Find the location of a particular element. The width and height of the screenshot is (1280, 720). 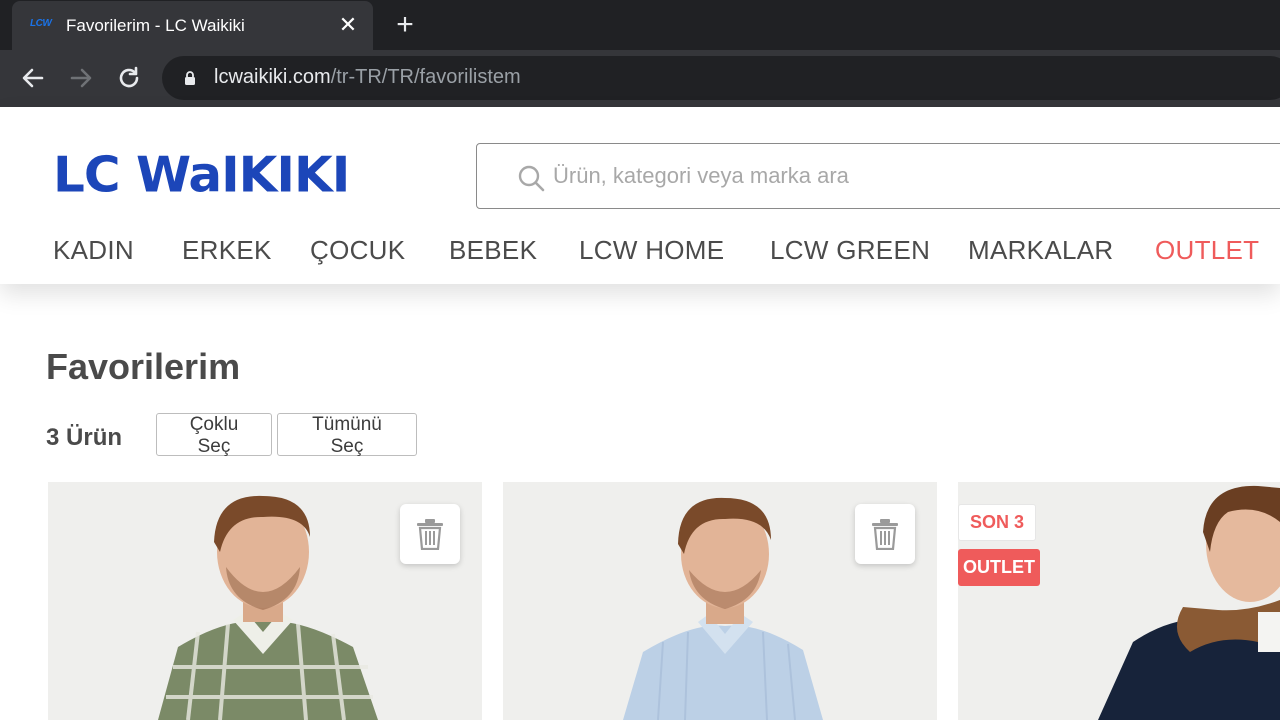

url-host: lcwaikiki.com is located at coordinates (272, 77).